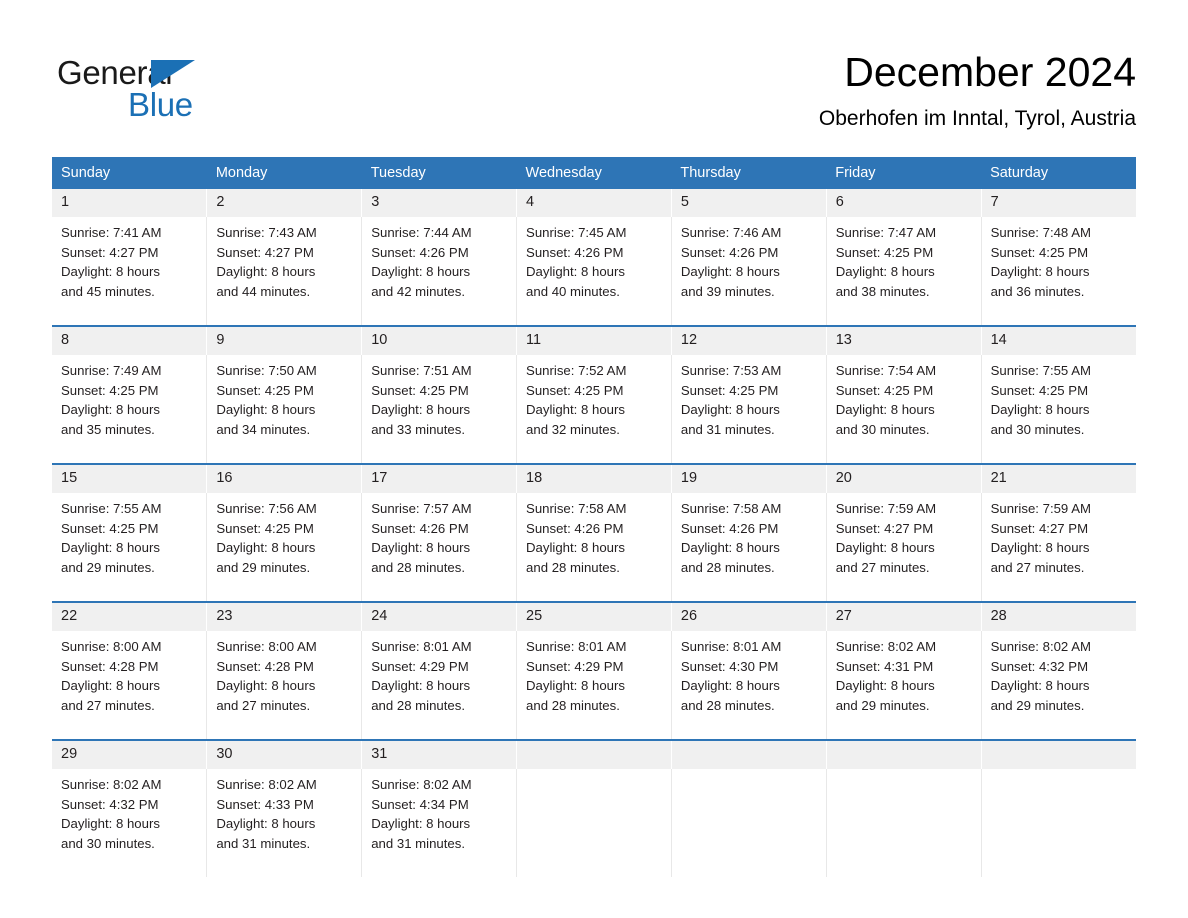  What do you see at coordinates (1037, 429) in the screenshot?
I see `daylight-text-cont: and 30 minutes.` at bounding box center [1037, 429].